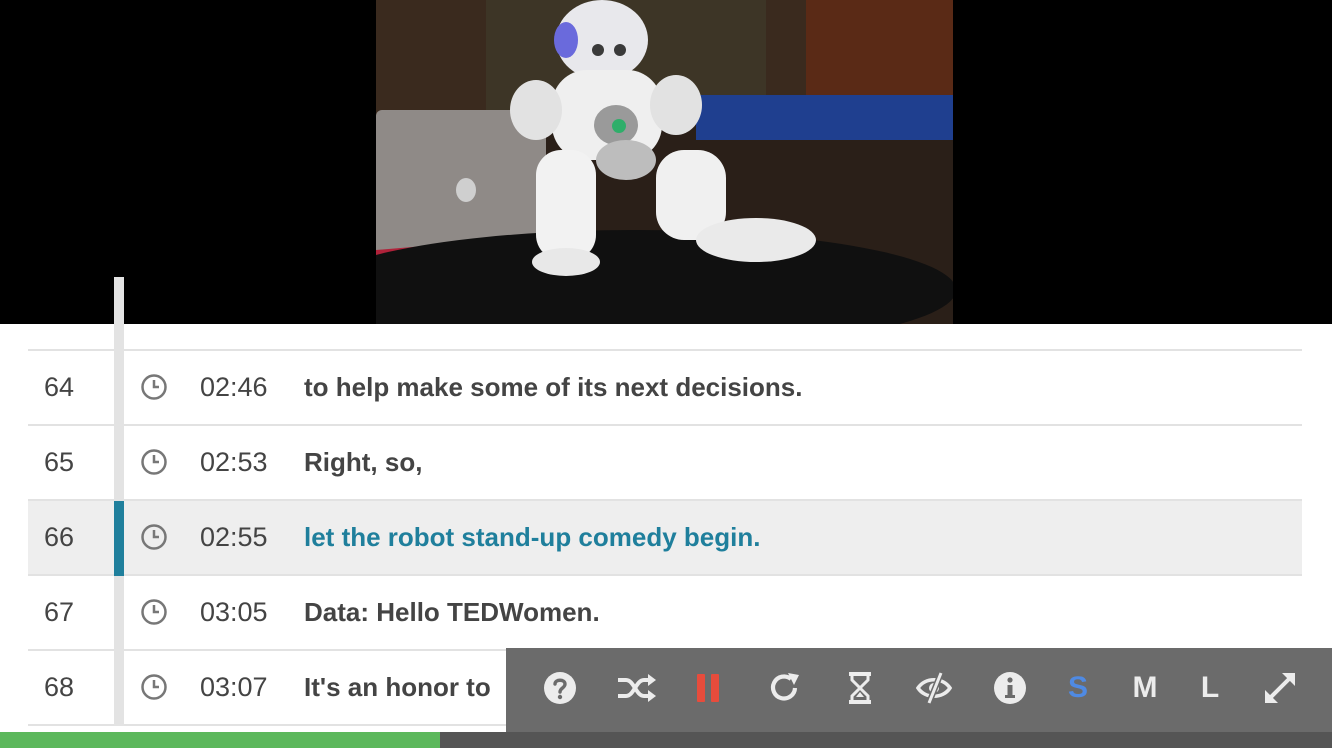 This screenshot has height=748, width=1332. I want to click on timestamp: 02:55, so click(234, 537).